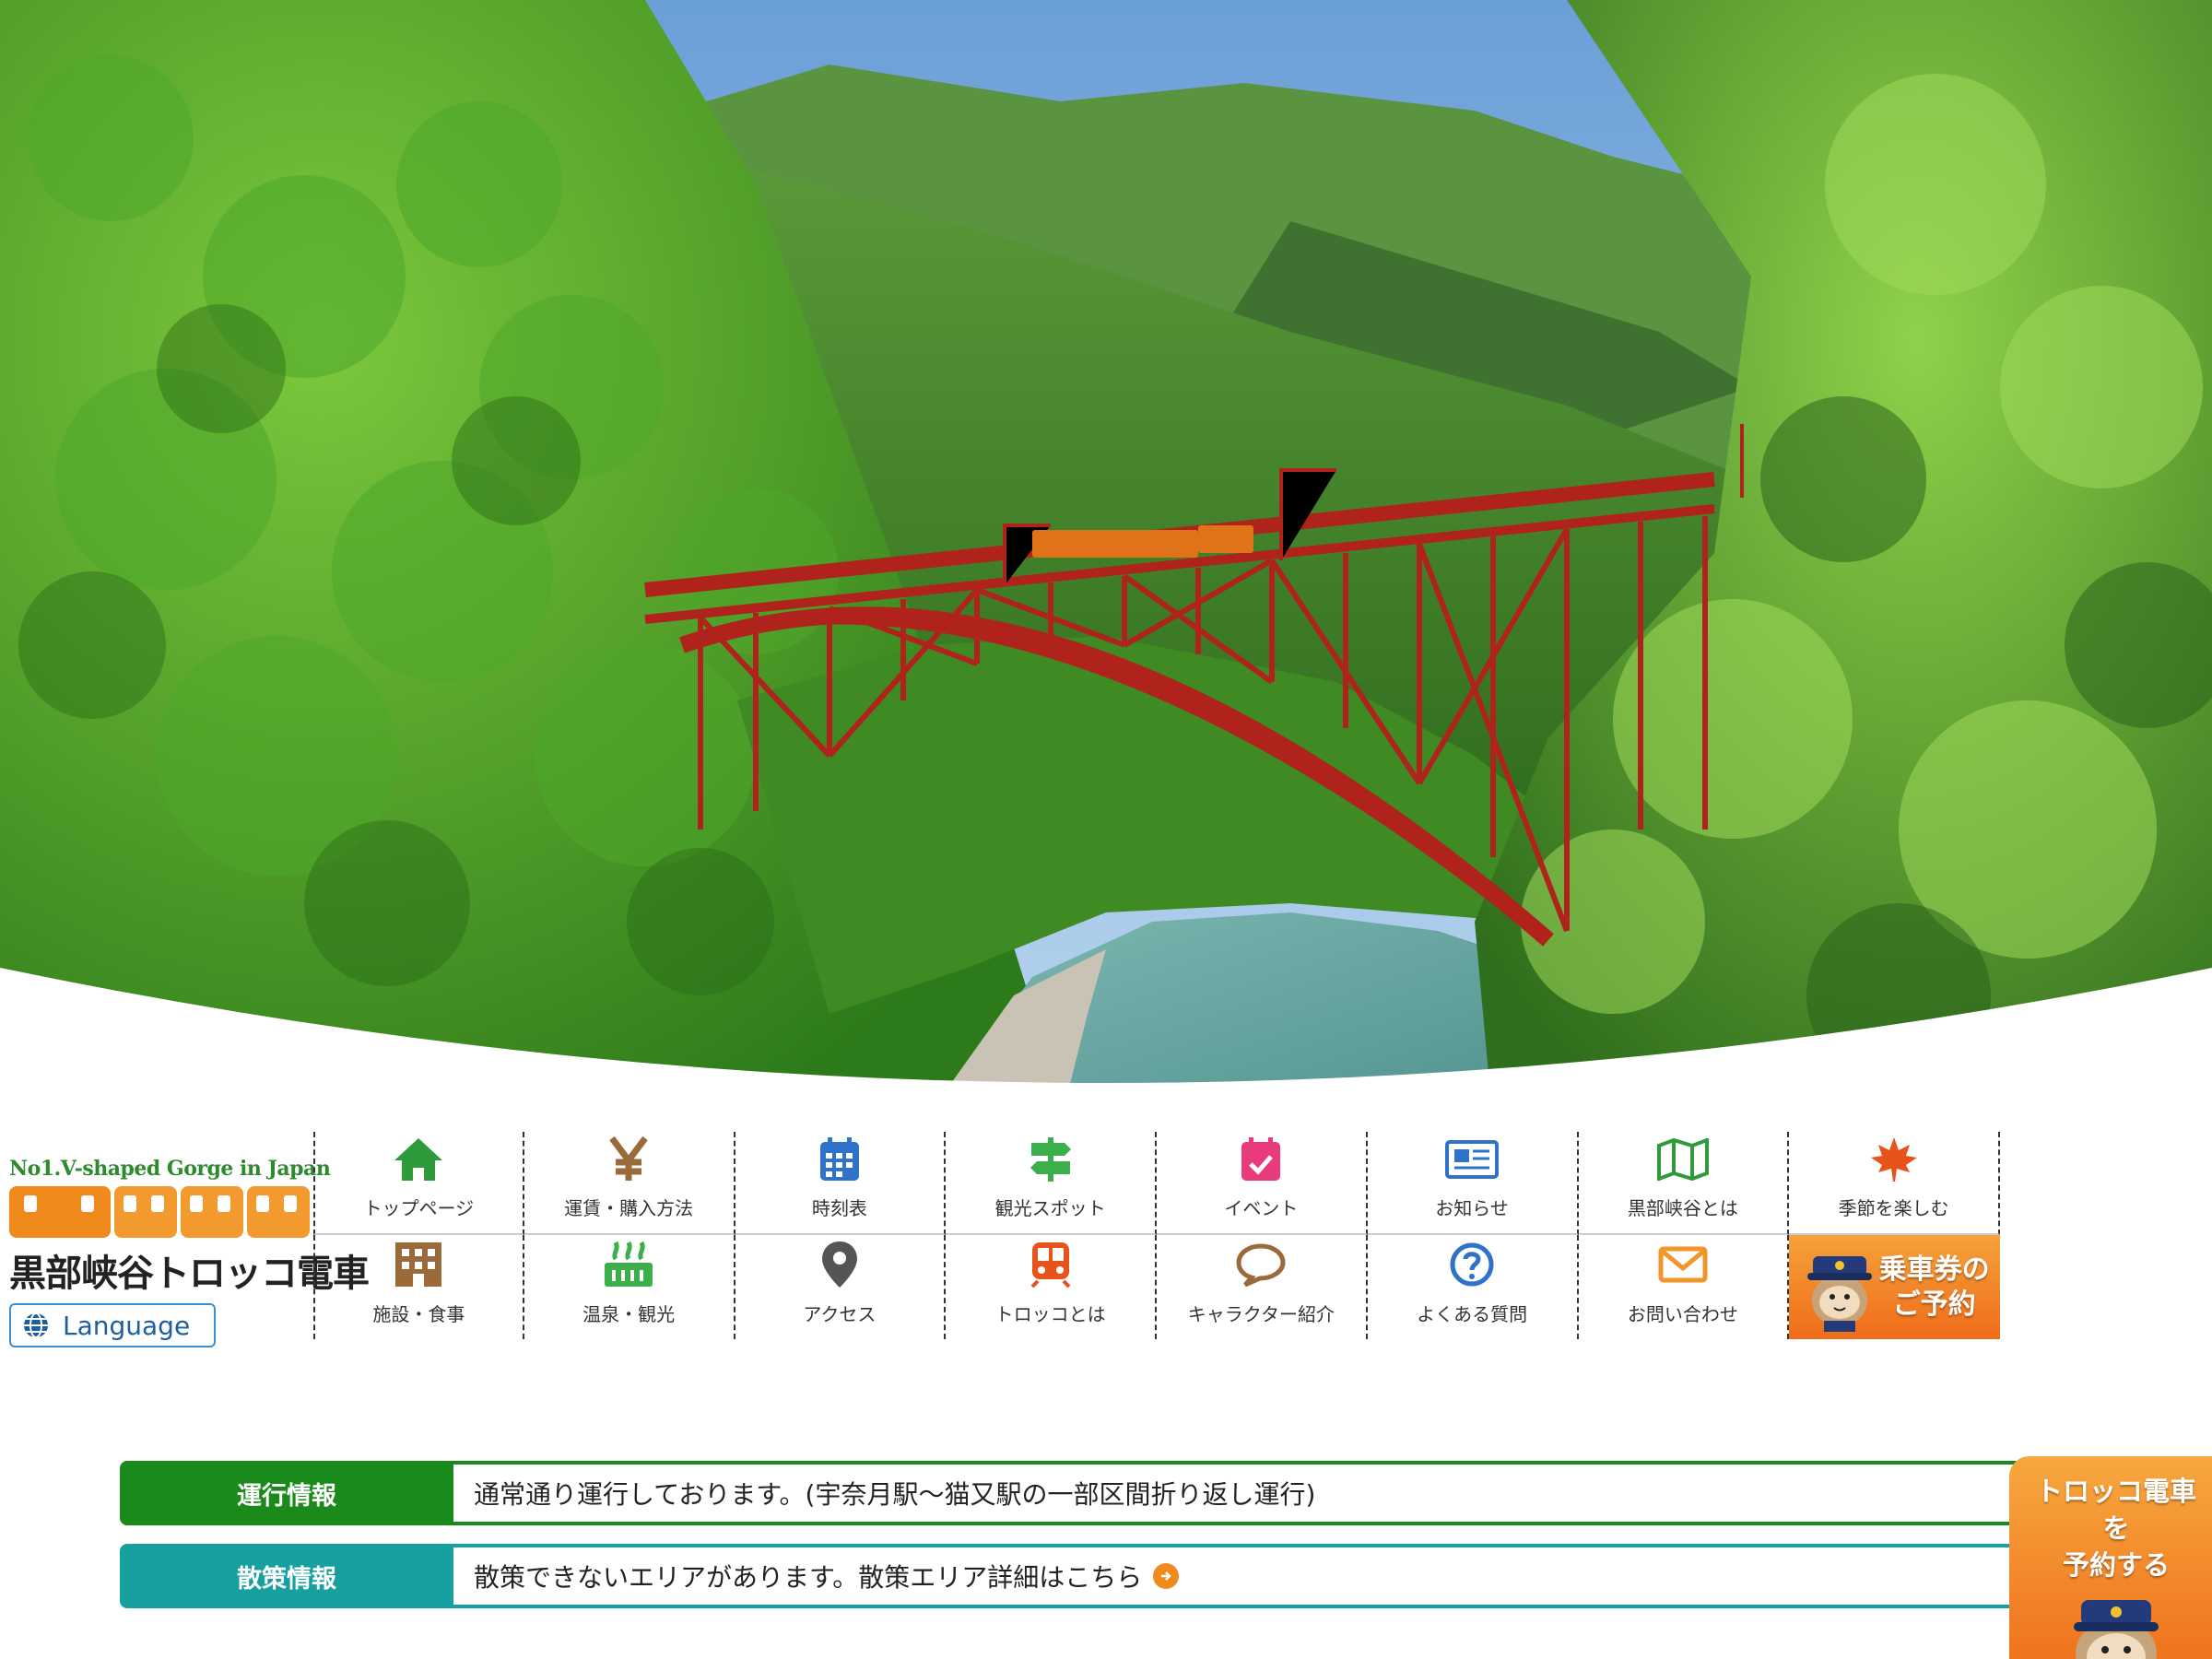  I want to click on site-logo: No1.V-shaped Gorge in Japan 黒部峡谷トロッコ電車, so click(189, 1227).